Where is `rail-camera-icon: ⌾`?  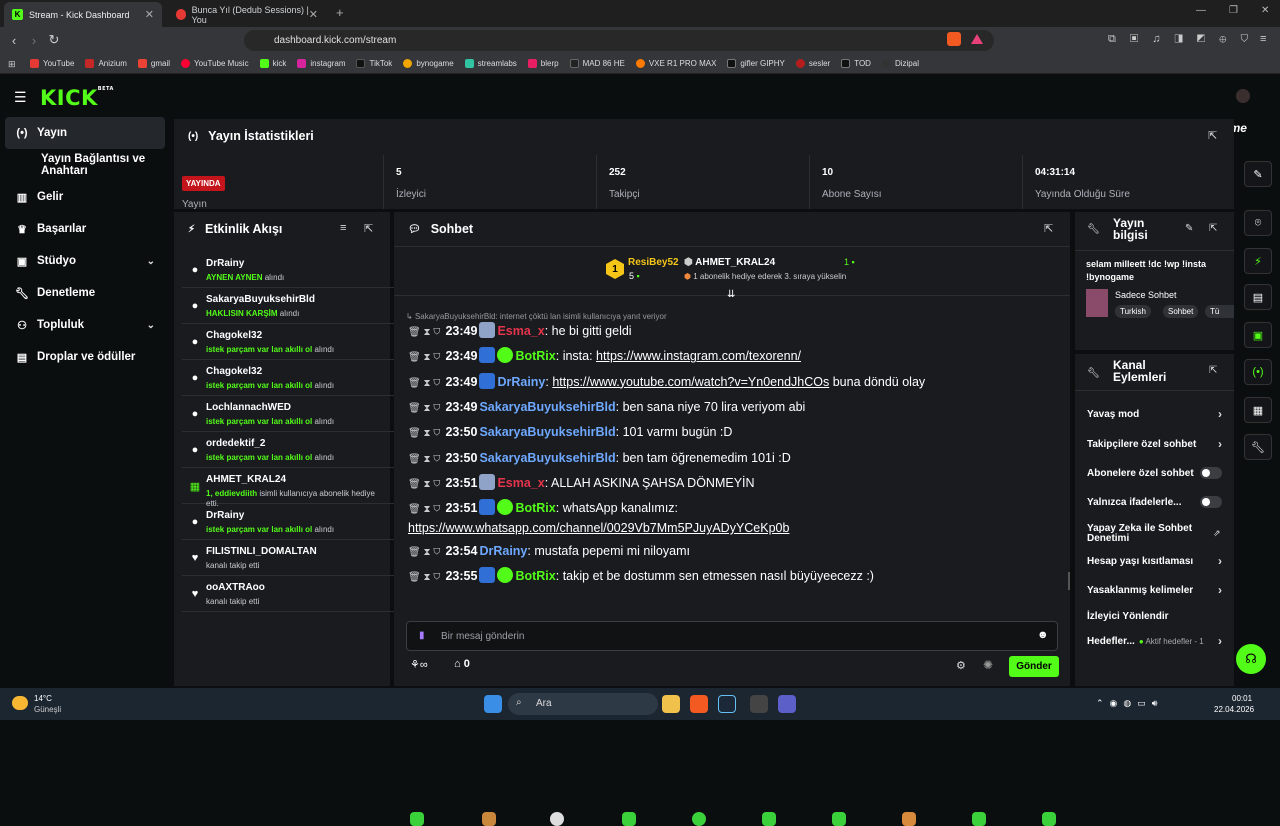 rail-camera-icon: ⌾ is located at coordinates (1258, 223).